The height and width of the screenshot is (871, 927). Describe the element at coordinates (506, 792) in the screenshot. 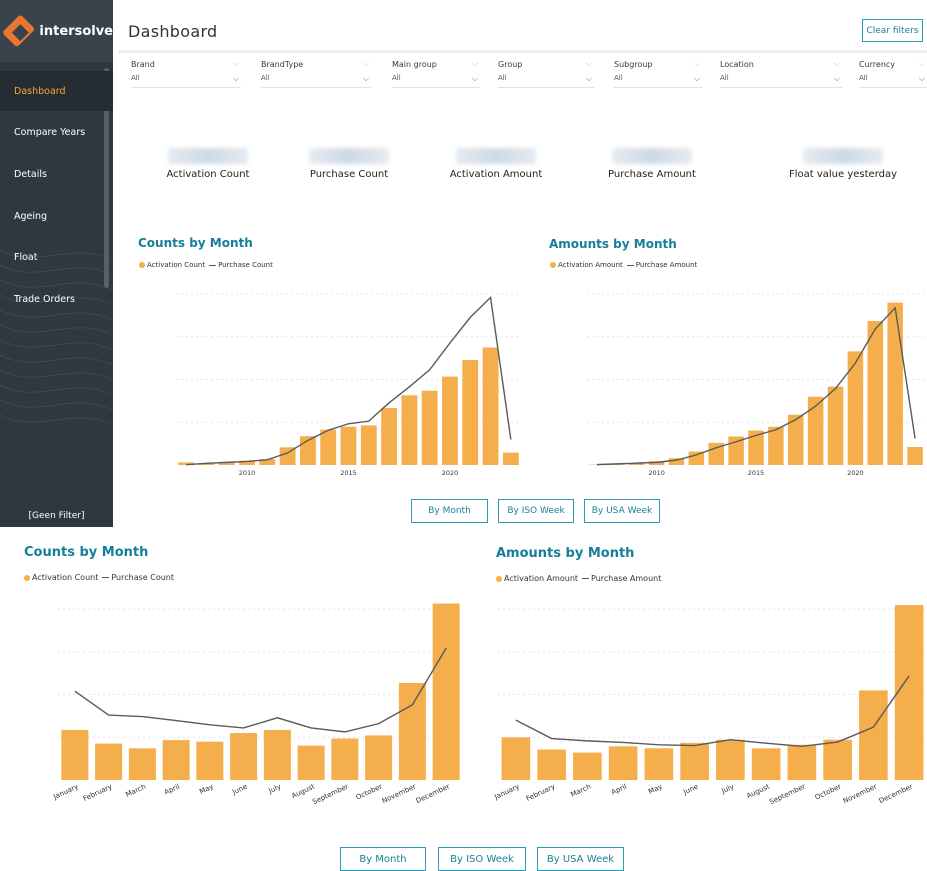

I see `x-tick-label: January` at that location.